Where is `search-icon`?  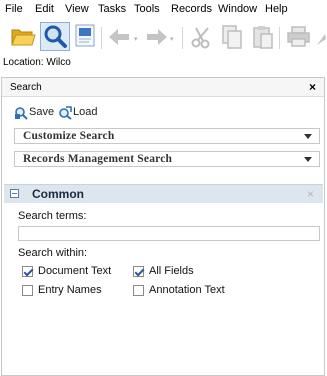 search-icon is located at coordinates (55, 36).